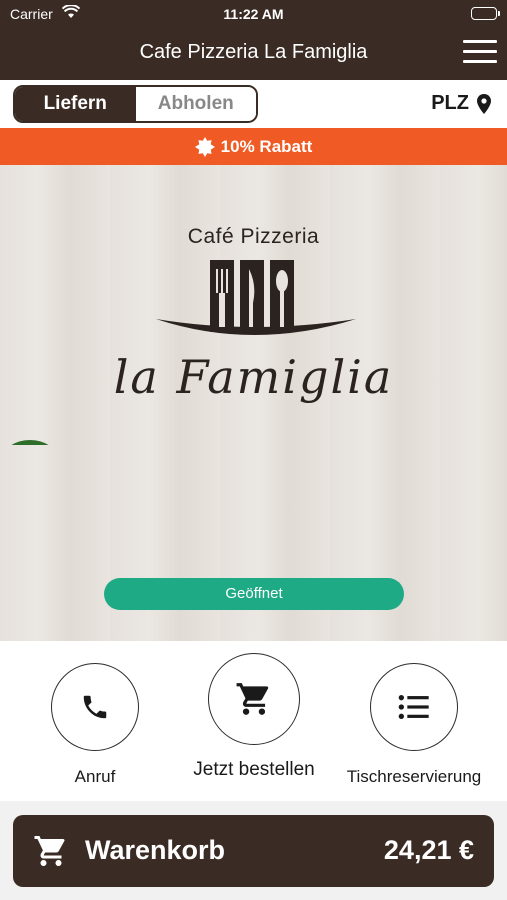 The height and width of the screenshot is (900, 507). I want to click on page-title: Cafe Pizzeria La Famiglia, so click(253, 52).